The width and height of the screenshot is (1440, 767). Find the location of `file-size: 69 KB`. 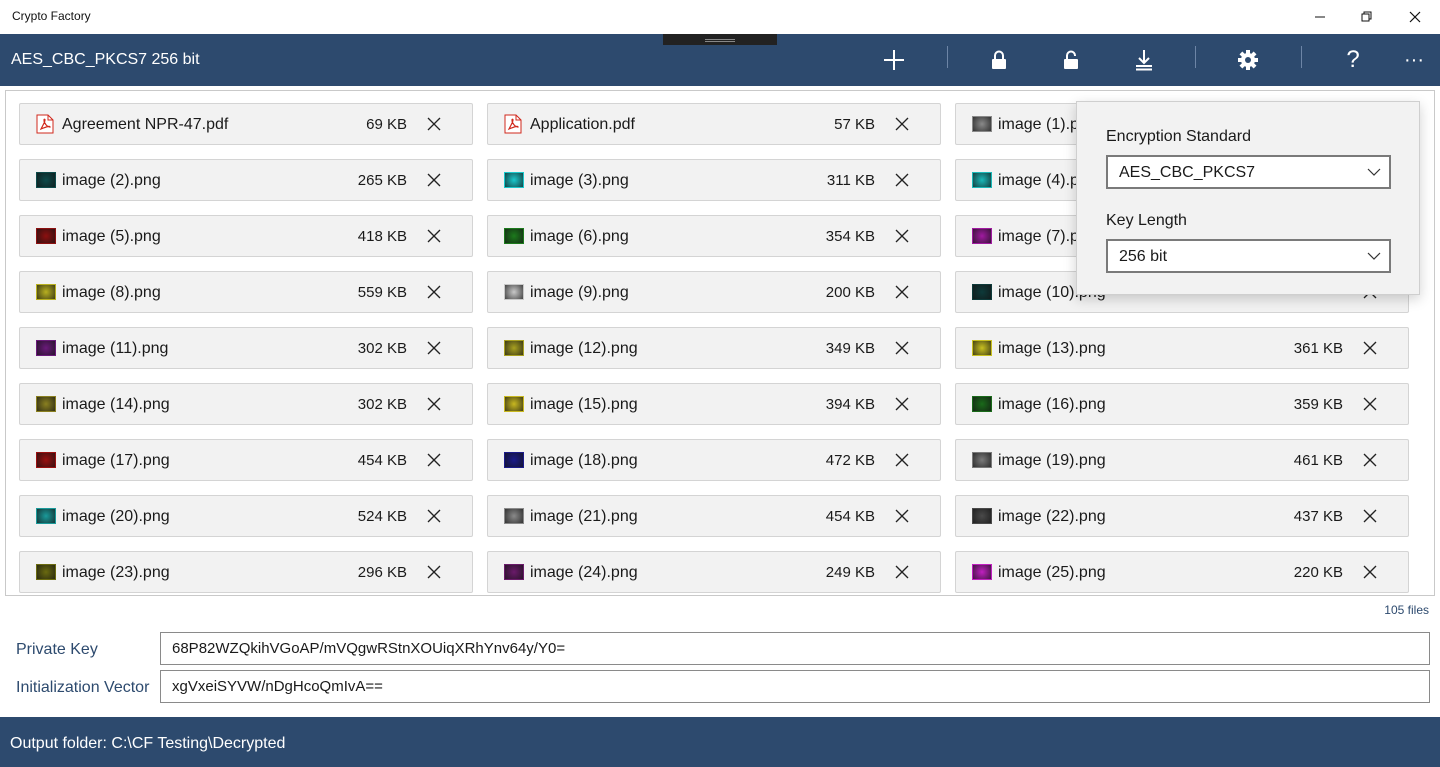

file-size: 69 KB is located at coordinates (386, 124).